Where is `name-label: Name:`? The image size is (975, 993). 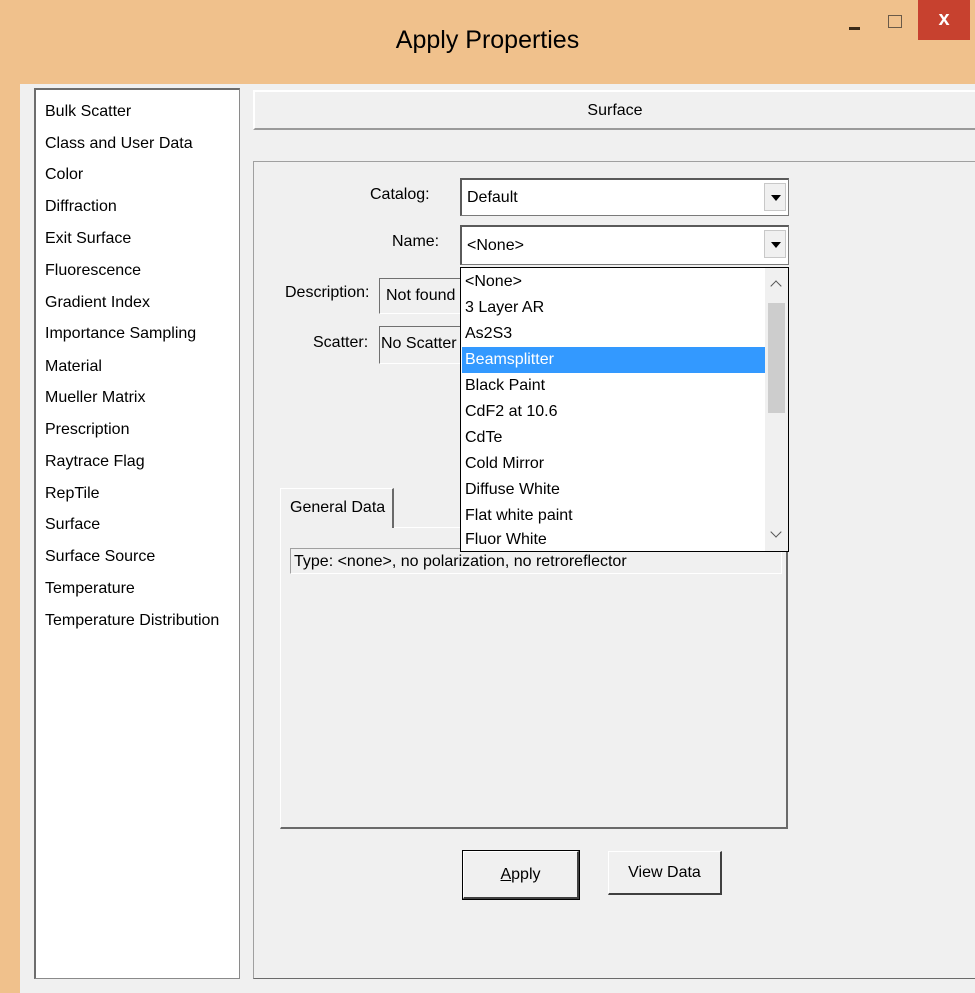 name-label: Name: is located at coordinates (416, 241).